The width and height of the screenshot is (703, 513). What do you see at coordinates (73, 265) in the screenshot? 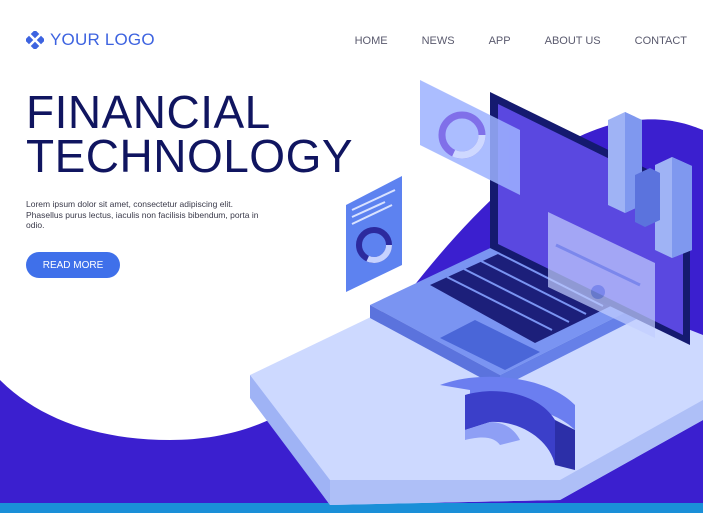
I see `read-more-button: READ MORE` at bounding box center [73, 265].